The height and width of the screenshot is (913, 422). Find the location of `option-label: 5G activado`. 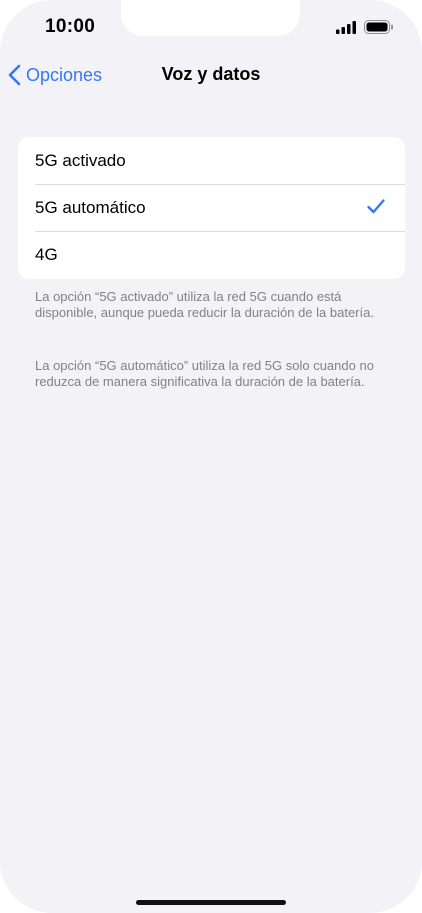

option-label: 5G activado is located at coordinates (80, 160).